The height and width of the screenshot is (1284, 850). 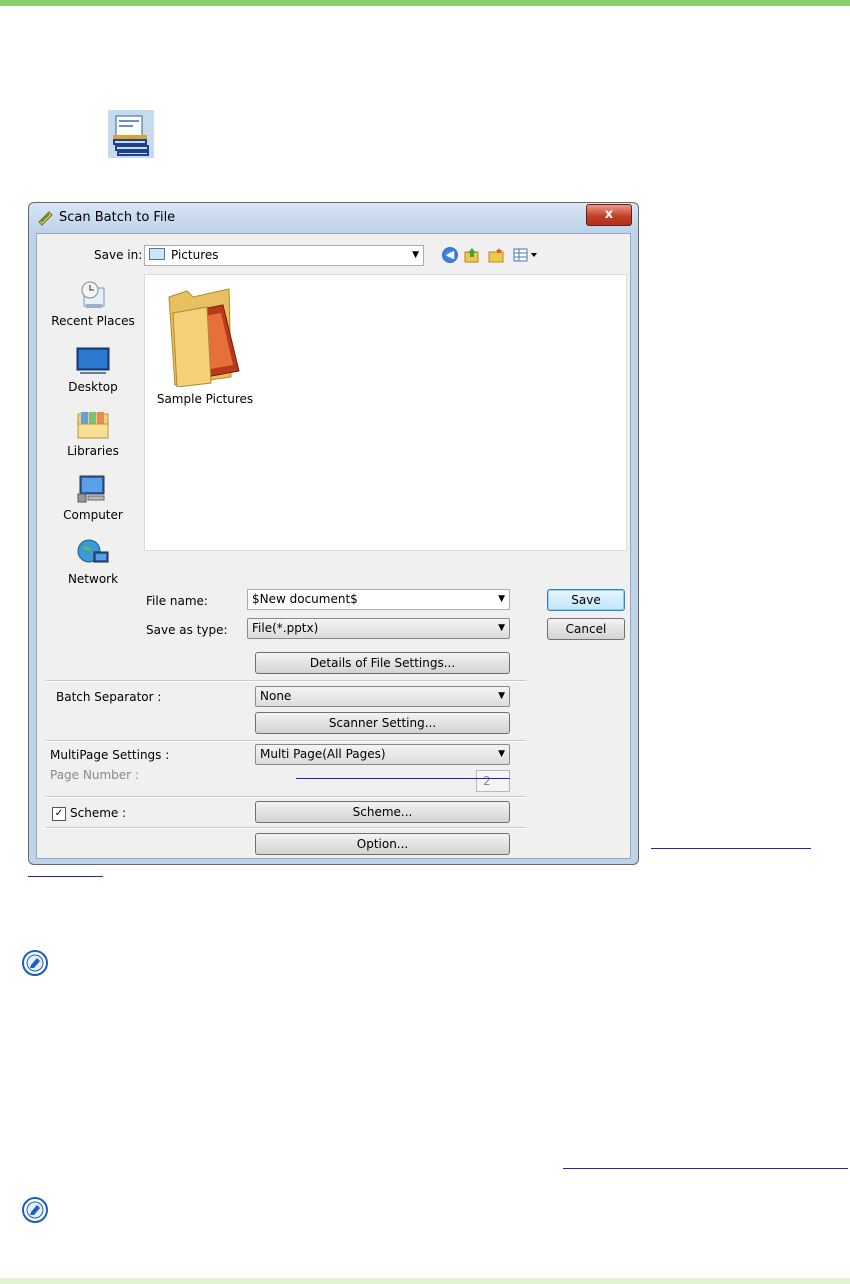 What do you see at coordinates (285, 628) in the screenshot?
I see `save-as-type-value: File(*.pptx)` at bounding box center [285, 628].